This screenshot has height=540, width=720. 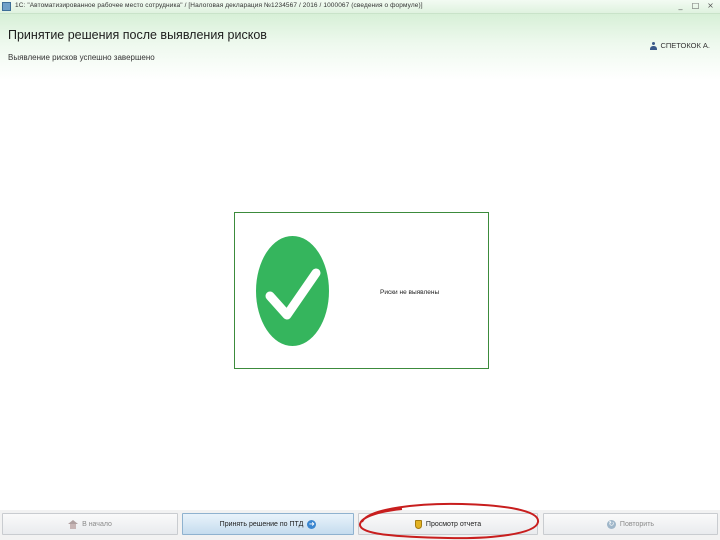 What do you see at coordinates (73, 524) in the screenshot?
I see `home-icon` at bounding box center [73, 524].